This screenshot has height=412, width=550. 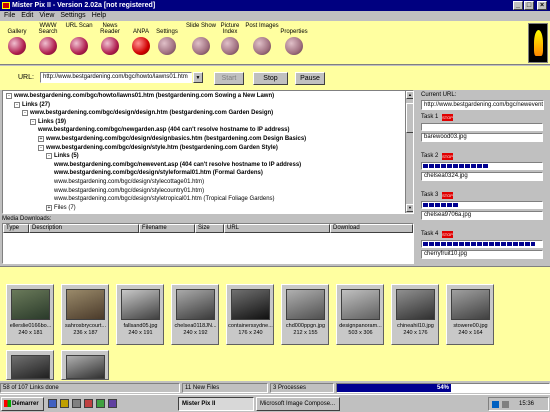 What do you see at coordinates (275, 16) in the screenshot?
I see `menu-bar: File Edit View Settings Help` at bounding box center [275, 16].